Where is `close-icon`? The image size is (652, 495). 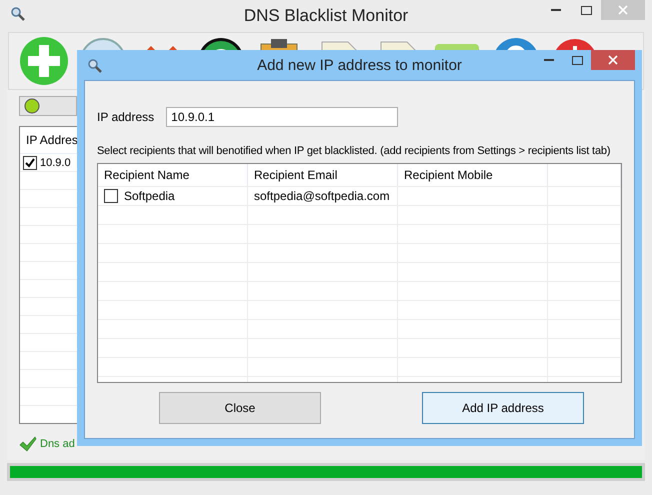
close-icon is located at coordinates (613, 60).